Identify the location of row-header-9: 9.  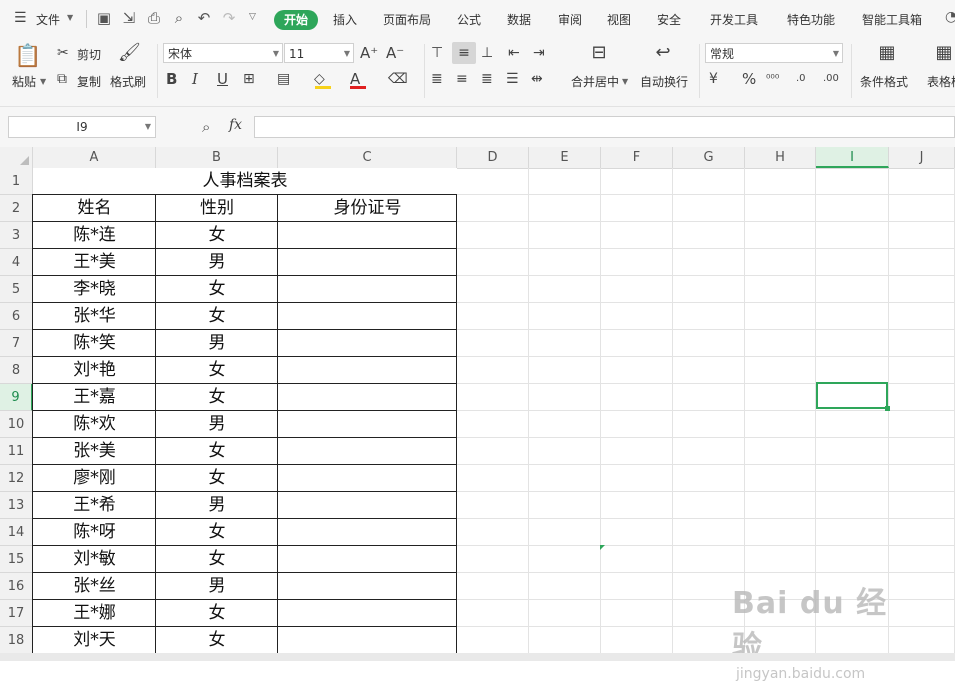
(16, 397).